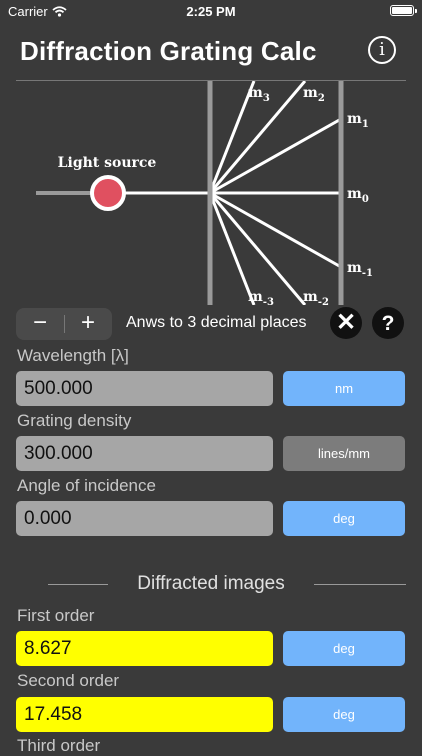 The height and width of the screenshot is (756, 422). Describe the element at coordinates (314, 94) in the screenshot. I see `order-label-2: m2` at that location.